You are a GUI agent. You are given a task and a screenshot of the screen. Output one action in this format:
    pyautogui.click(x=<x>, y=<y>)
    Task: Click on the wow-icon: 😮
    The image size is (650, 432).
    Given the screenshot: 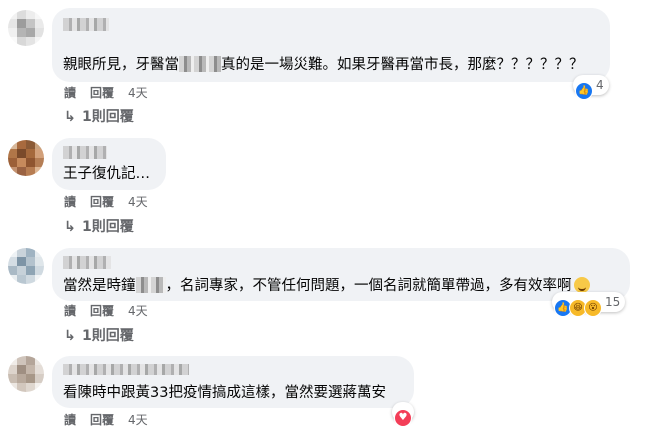 What is the action you would take?
    pyautogui.click(x=593, y=308)
    